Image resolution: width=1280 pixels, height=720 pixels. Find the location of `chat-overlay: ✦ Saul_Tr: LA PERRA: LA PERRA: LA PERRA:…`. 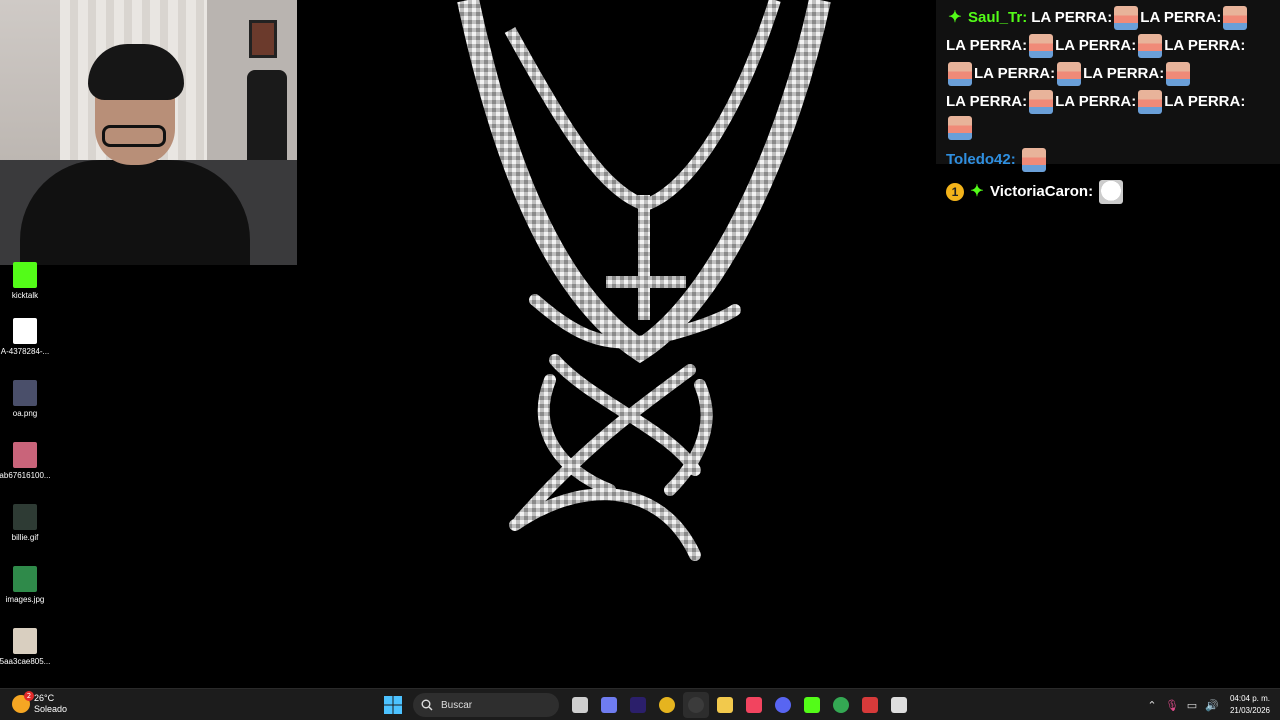

chat-overlay: ✦ Saul_Tr: LA PERRA: LA PERRA: LA PERRA:… is located at coordinates (1108, 102).